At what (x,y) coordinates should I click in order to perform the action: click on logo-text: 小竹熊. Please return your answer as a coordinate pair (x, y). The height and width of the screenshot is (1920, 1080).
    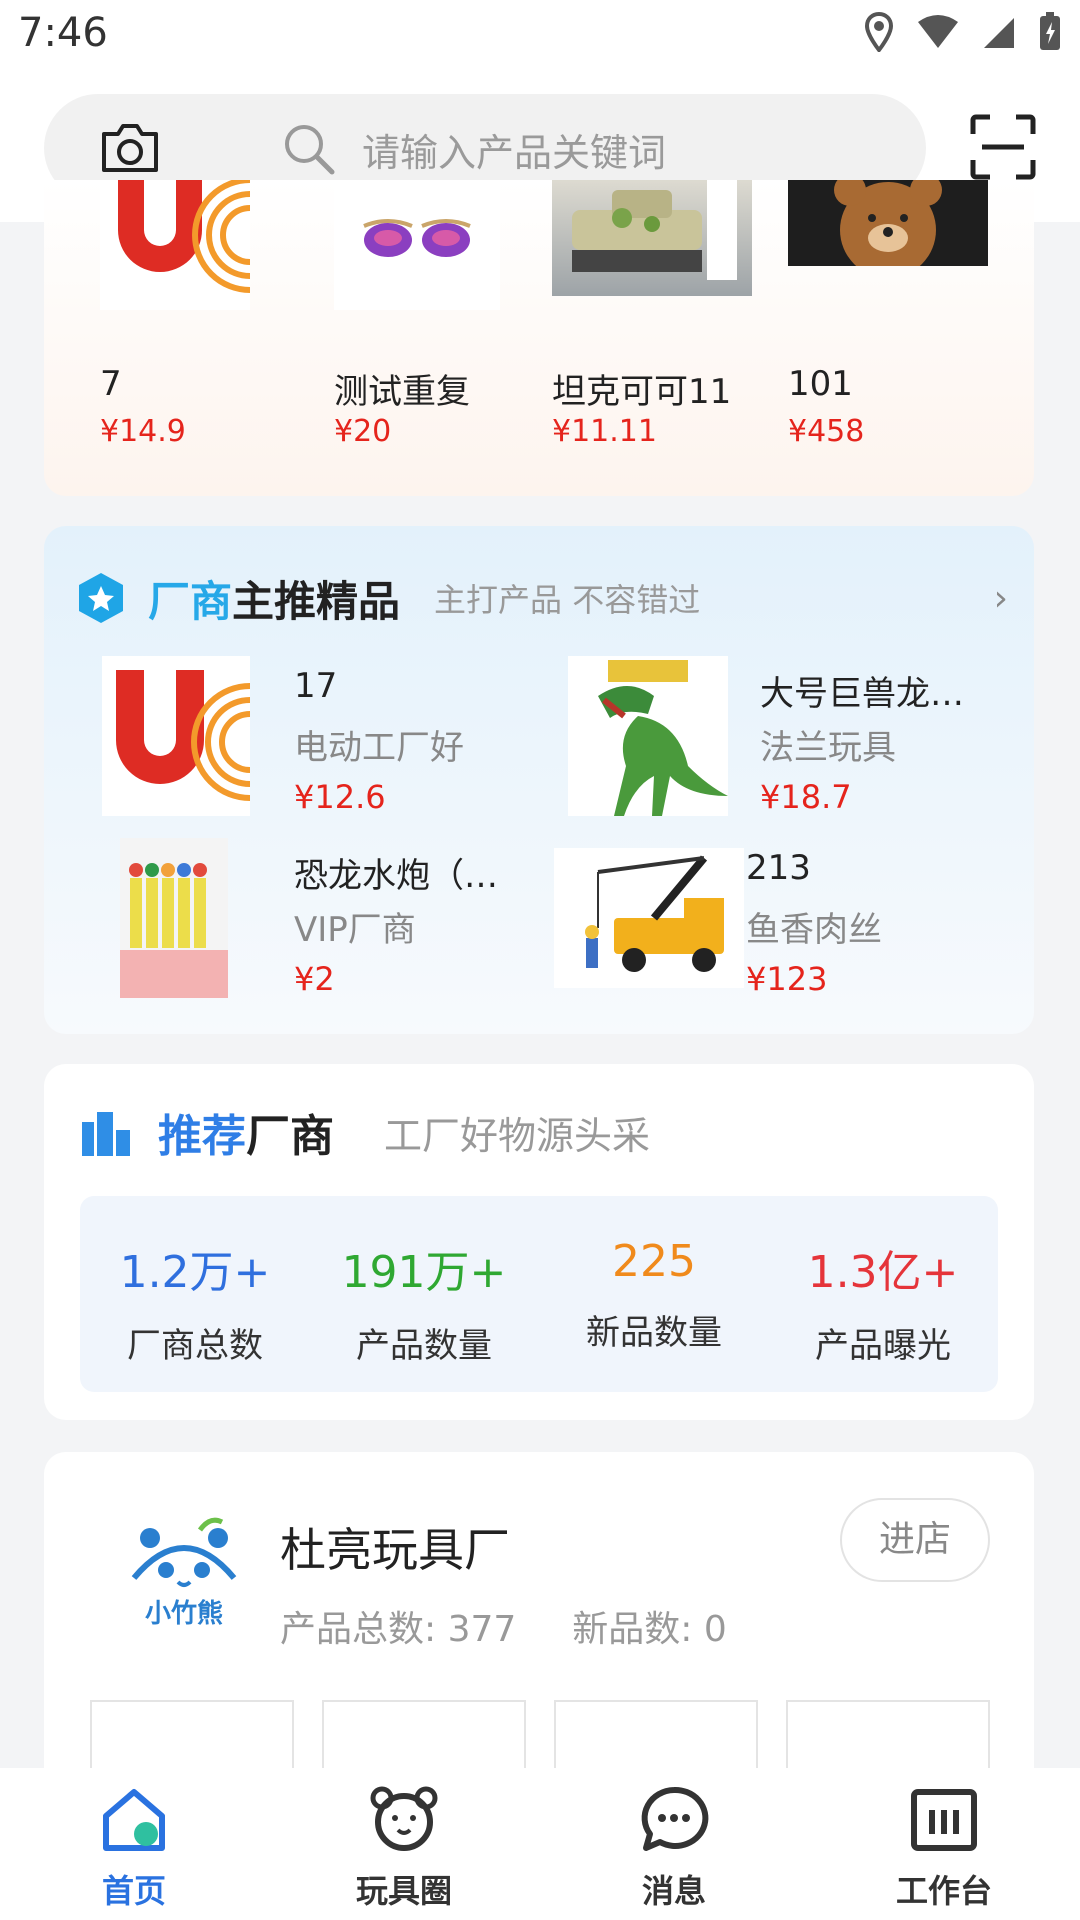
    Looking at the image, I should click on (184, 1613).